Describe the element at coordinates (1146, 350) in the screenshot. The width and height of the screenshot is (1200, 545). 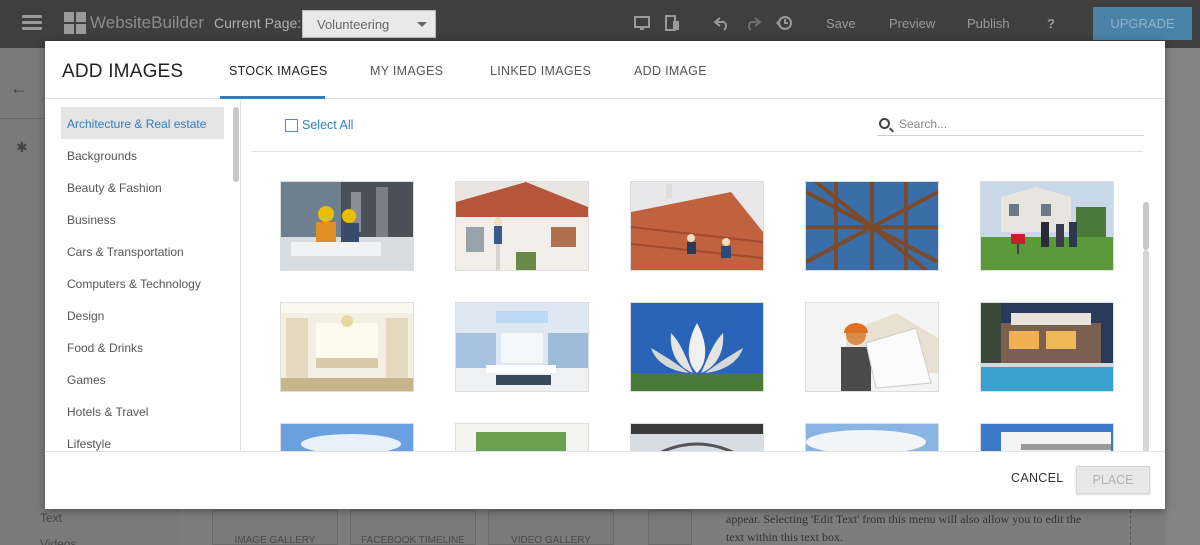
I see `grid-scroll-track` at that location.